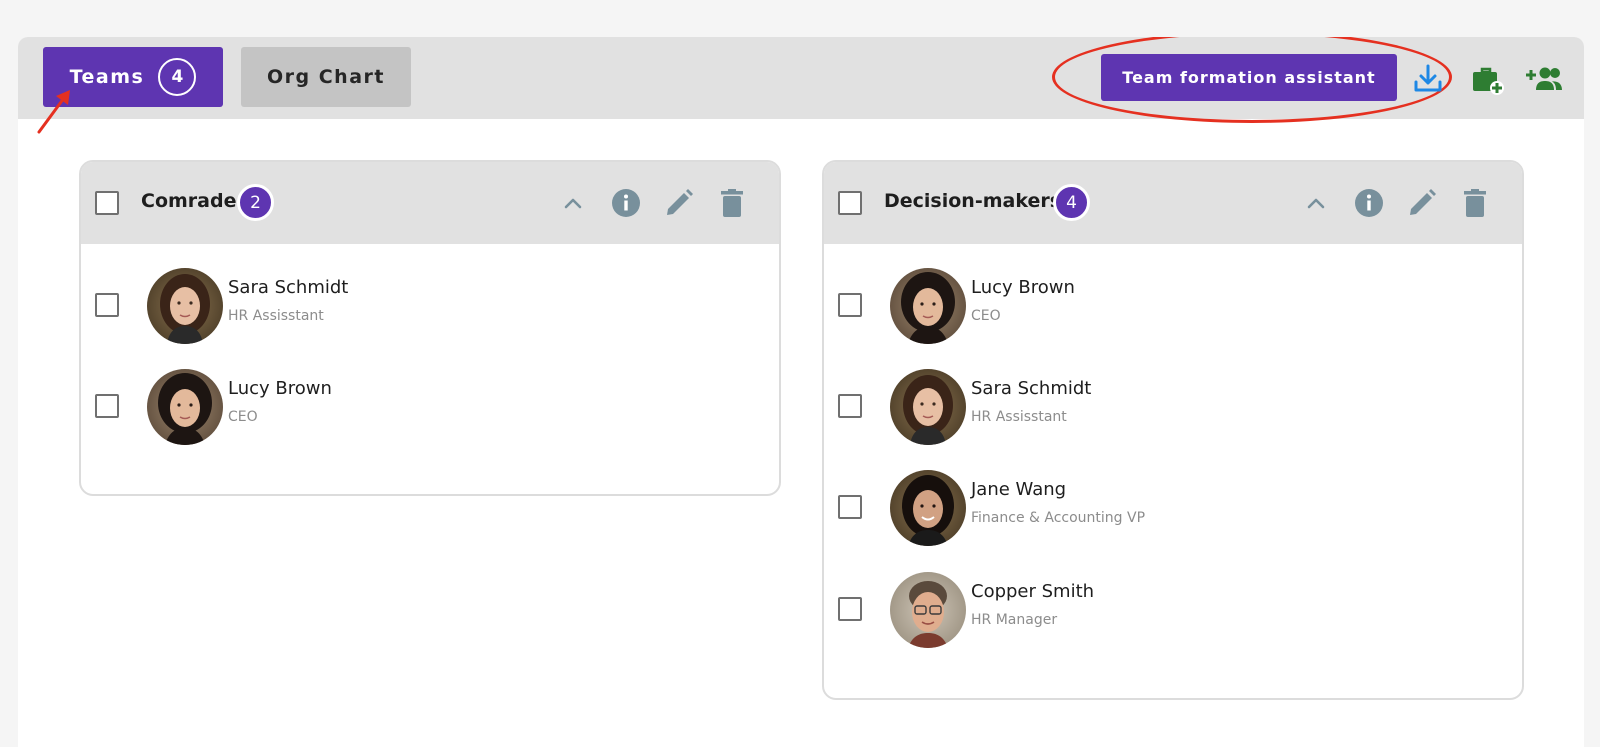 This screenshot has width=1600, height=747. I want to click on tab-org-chart: Org Chart, so click(326, 77).